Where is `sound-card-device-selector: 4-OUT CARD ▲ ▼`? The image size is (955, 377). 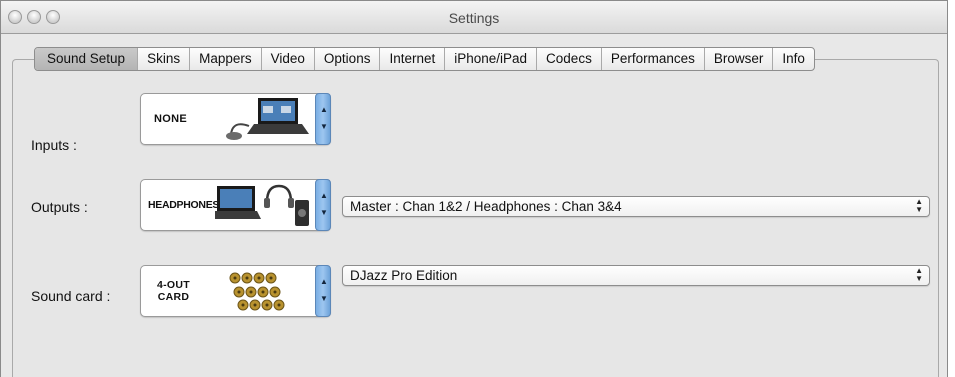 sound-card-device-selector: 4-OUT CARD ▲ ▼ is located at coordinates (235, 291).